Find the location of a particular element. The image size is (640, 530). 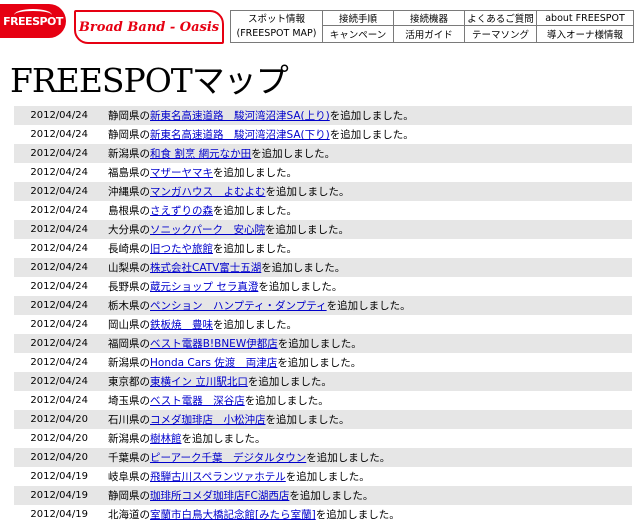

entry-text: 沖縄県のマンガハウス よむよむを追加しました。 is located at coordinates (228, 191).